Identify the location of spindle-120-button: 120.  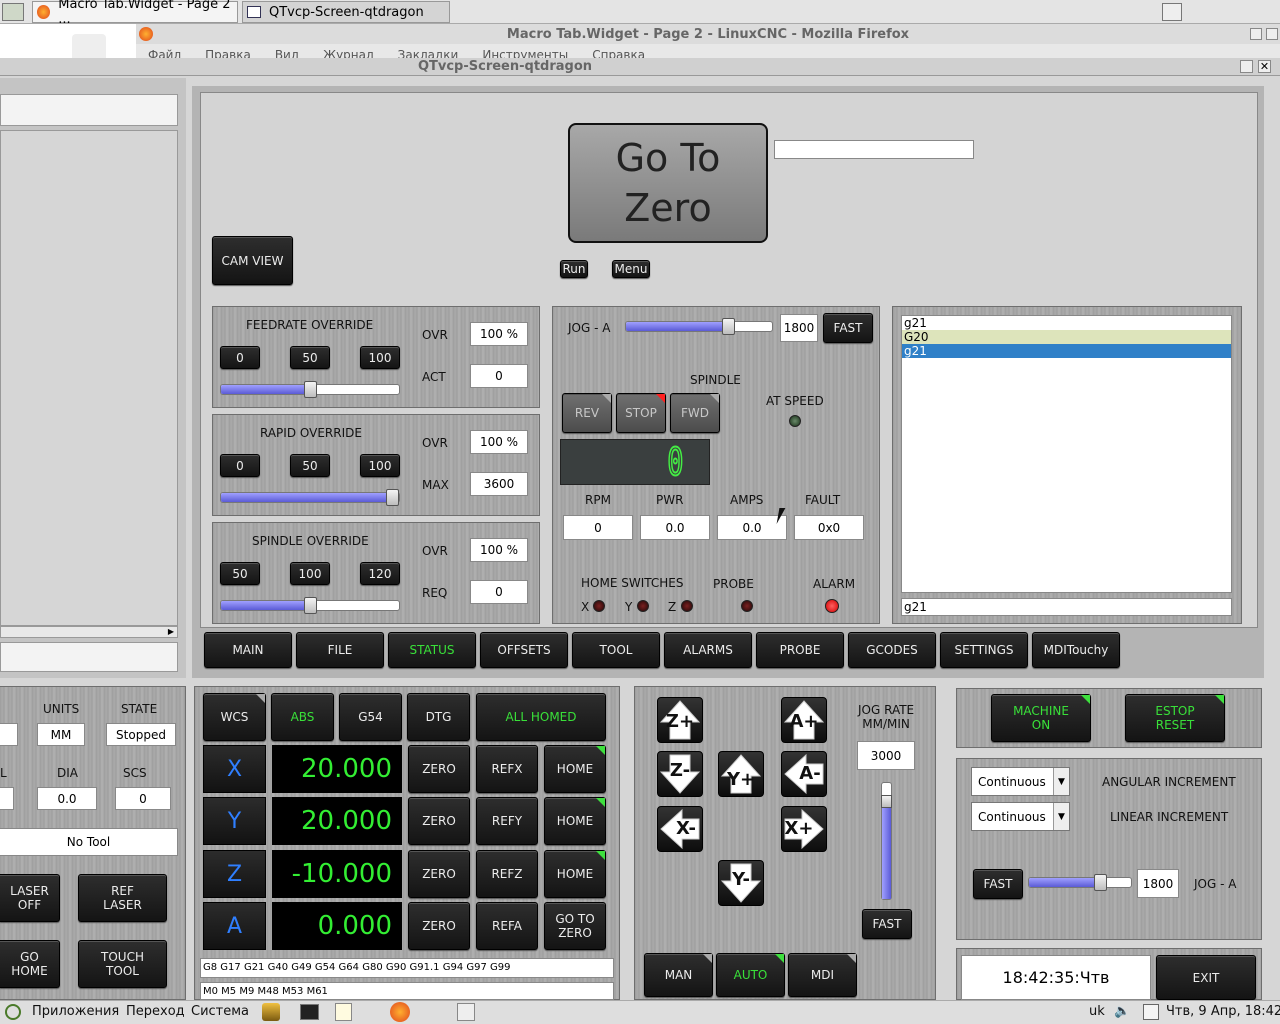
(380, 573).